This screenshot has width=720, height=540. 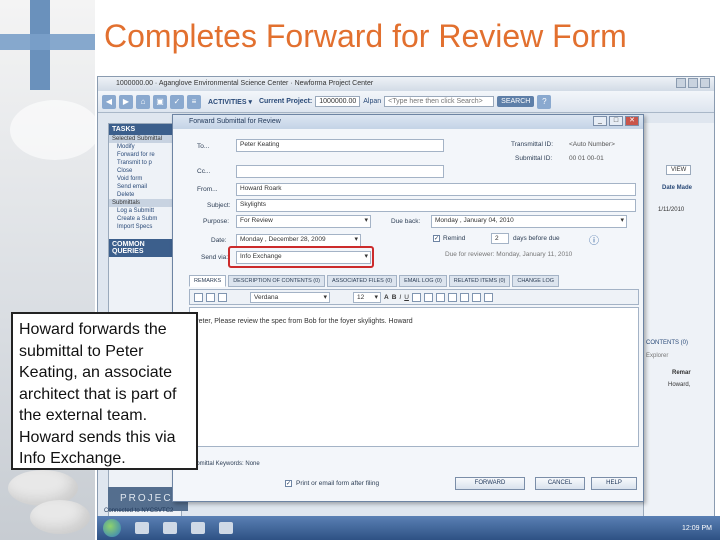 I want to click on send-via-label: Send via:, so click(x=215, y=257).